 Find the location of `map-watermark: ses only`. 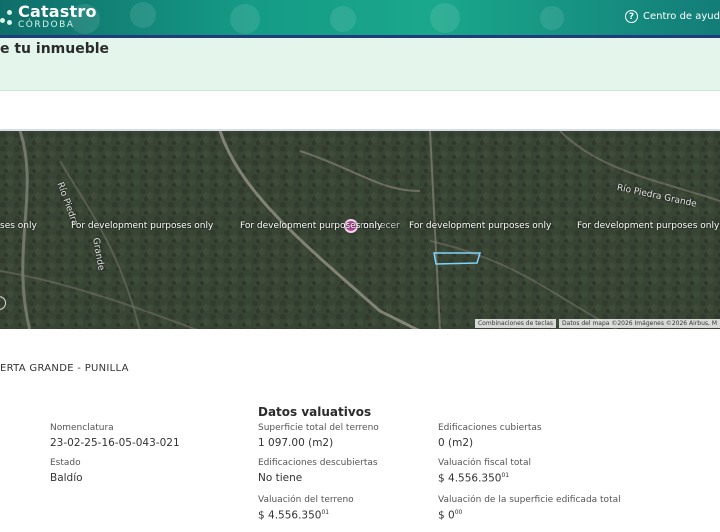

map-watermark: ses only is located at coordinates (18, 226).